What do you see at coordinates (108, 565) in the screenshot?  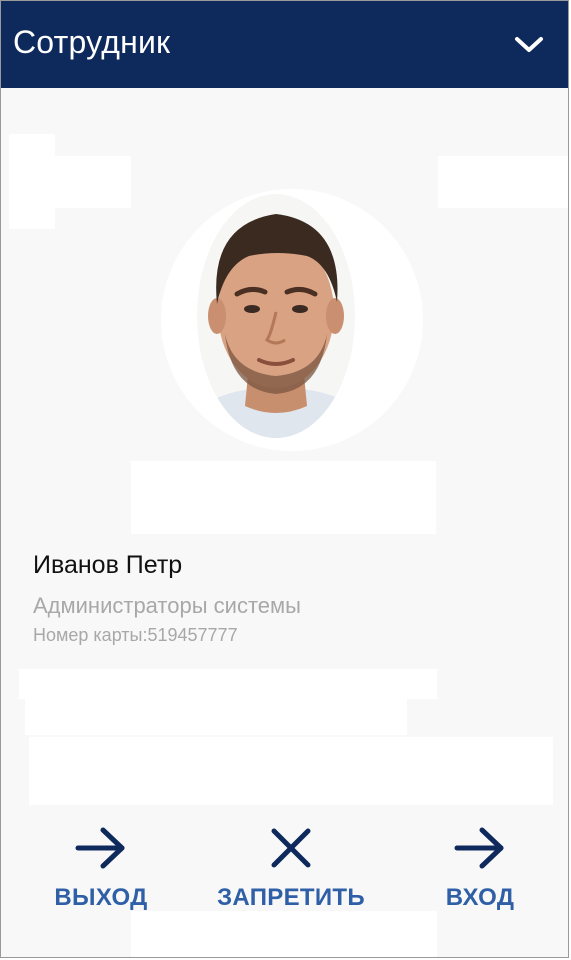 I see `employee-name: Иванов Петр` at bounding box center [108, 565].